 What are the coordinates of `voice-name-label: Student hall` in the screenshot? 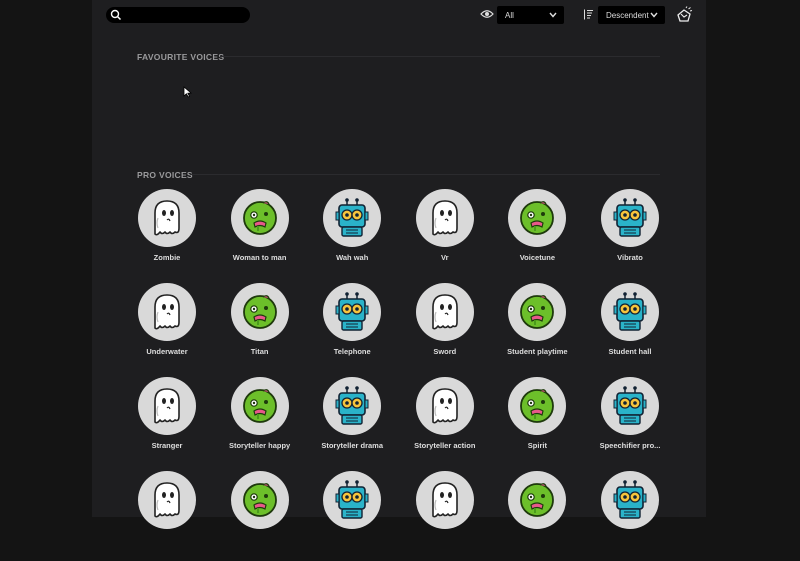 It's located at (630, 351).